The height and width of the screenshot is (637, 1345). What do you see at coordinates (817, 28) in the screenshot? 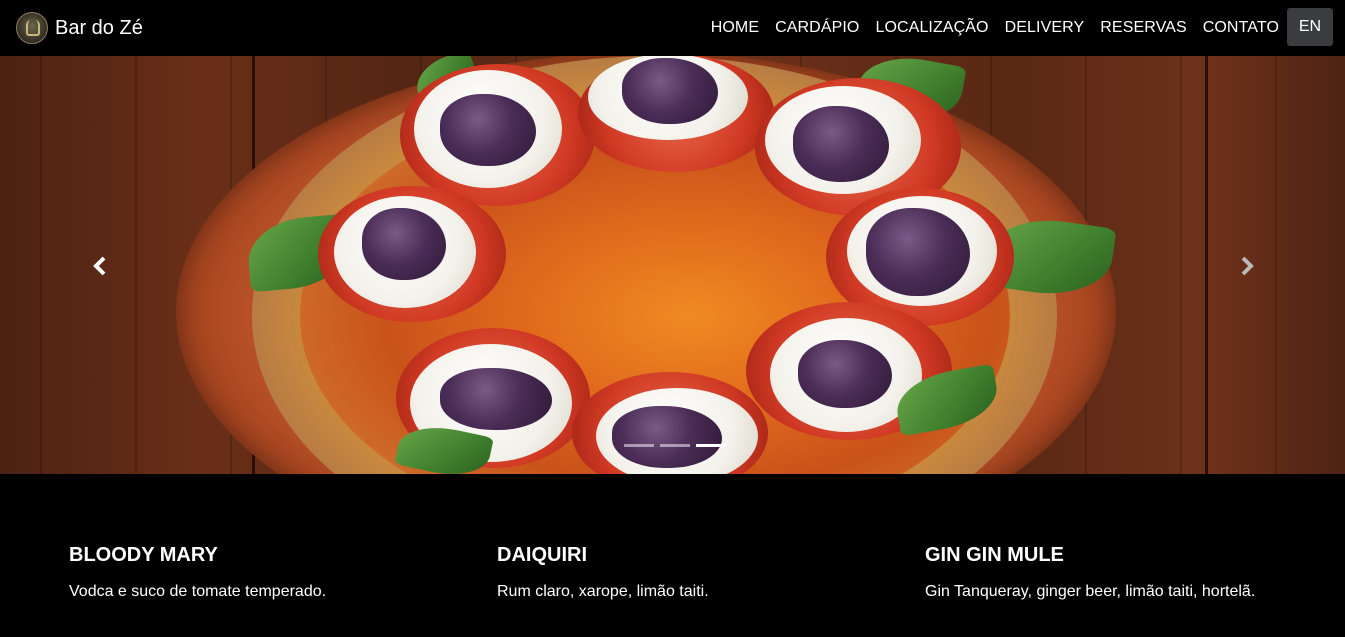
I see `nav-cardapio: CARDÁPIO` at bounding box center [817, 28].